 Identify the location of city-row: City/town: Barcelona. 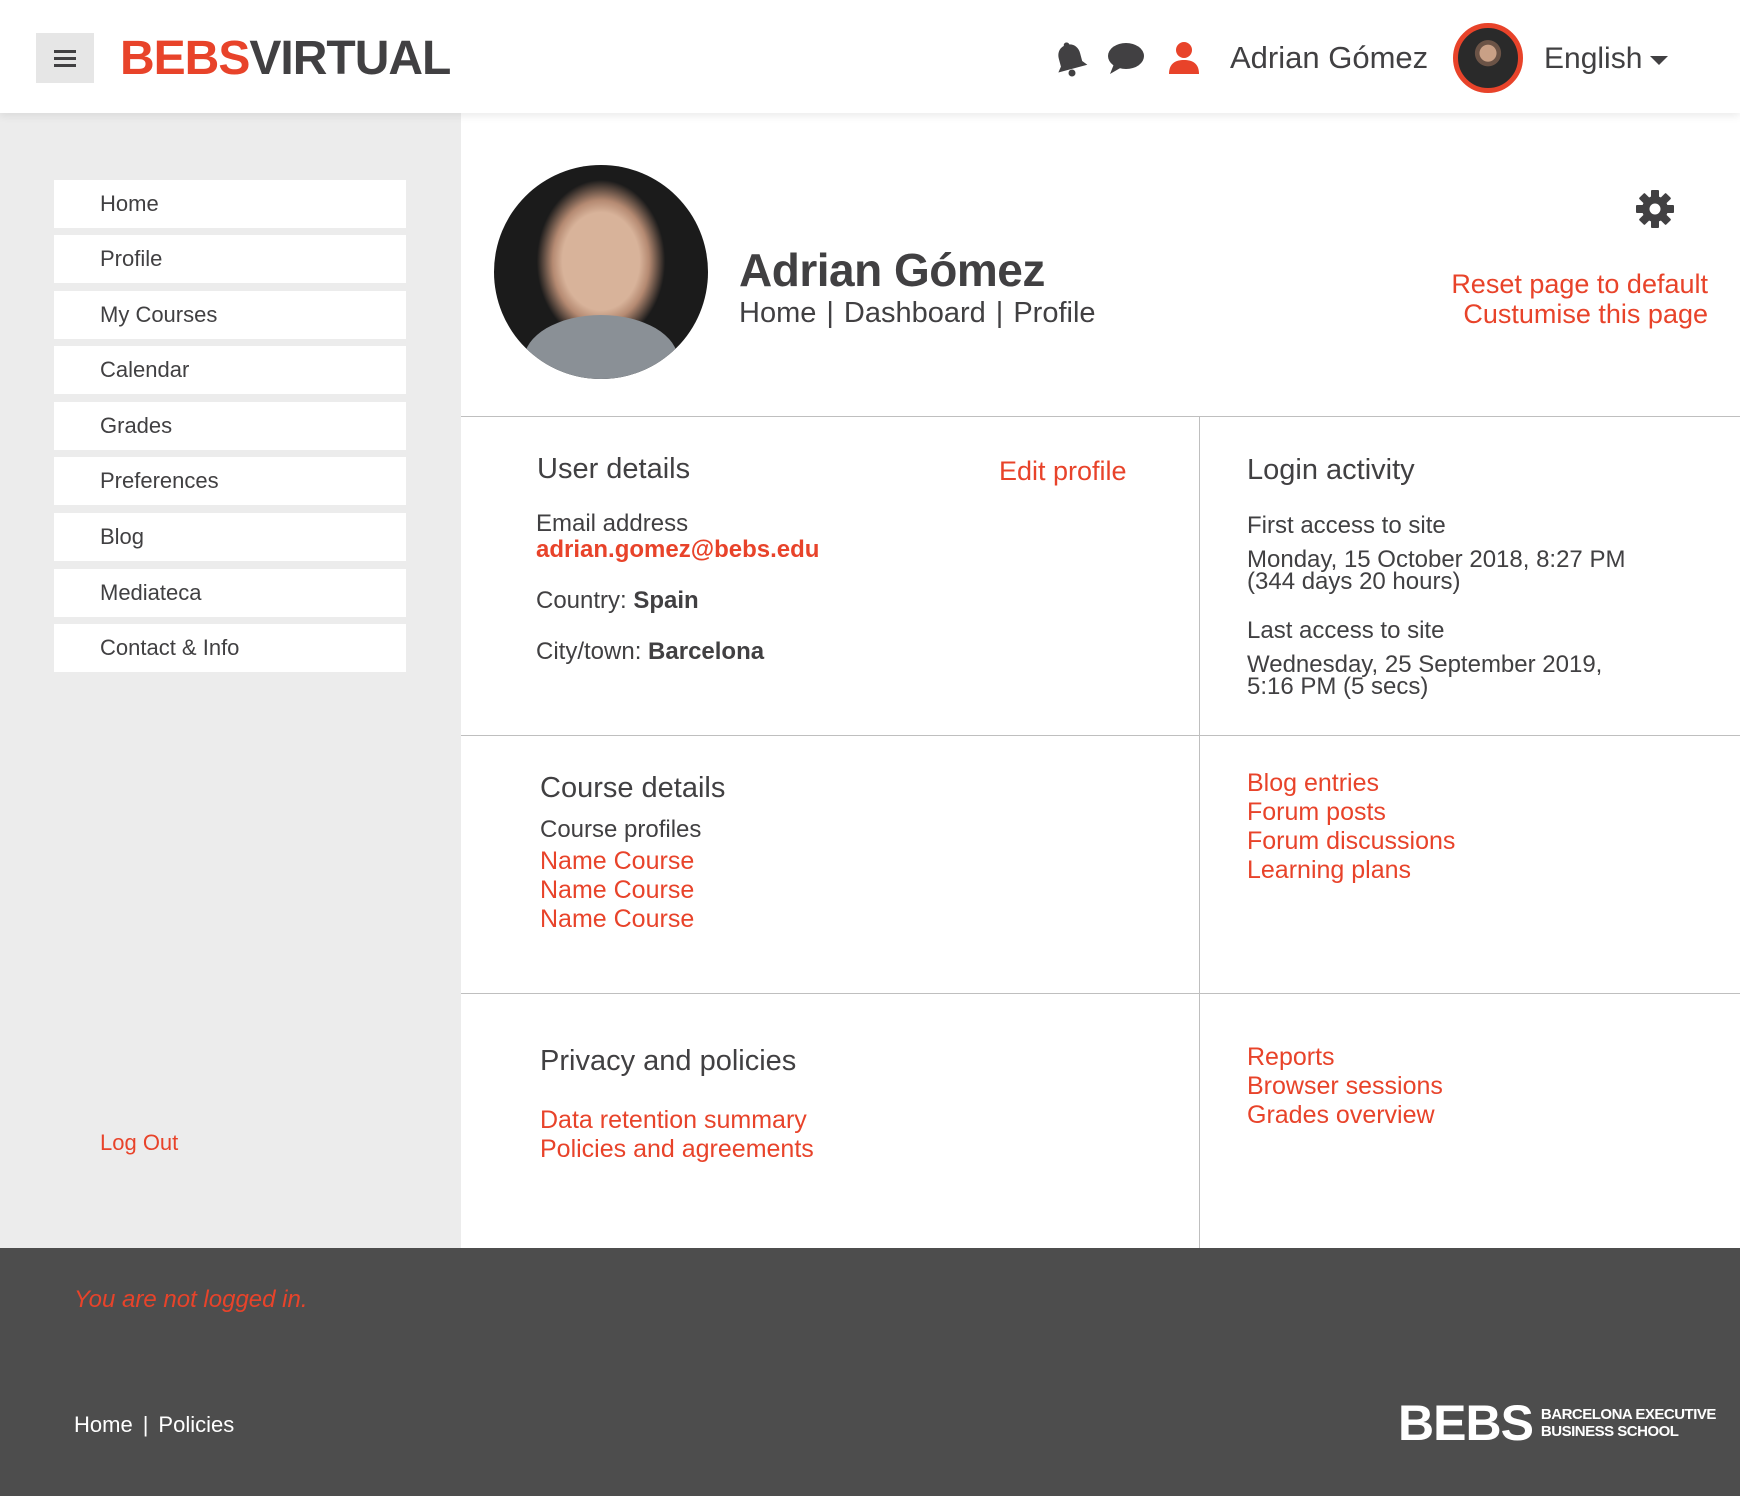
(650, 652).